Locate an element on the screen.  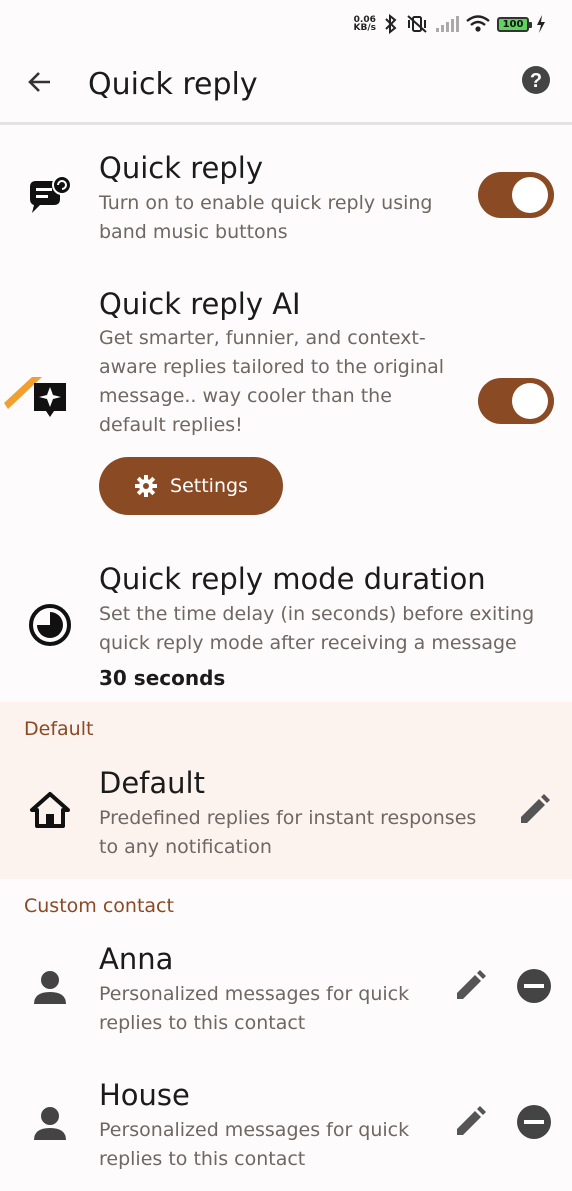
battery-icon: 100 is located at coordinates (514, 24).